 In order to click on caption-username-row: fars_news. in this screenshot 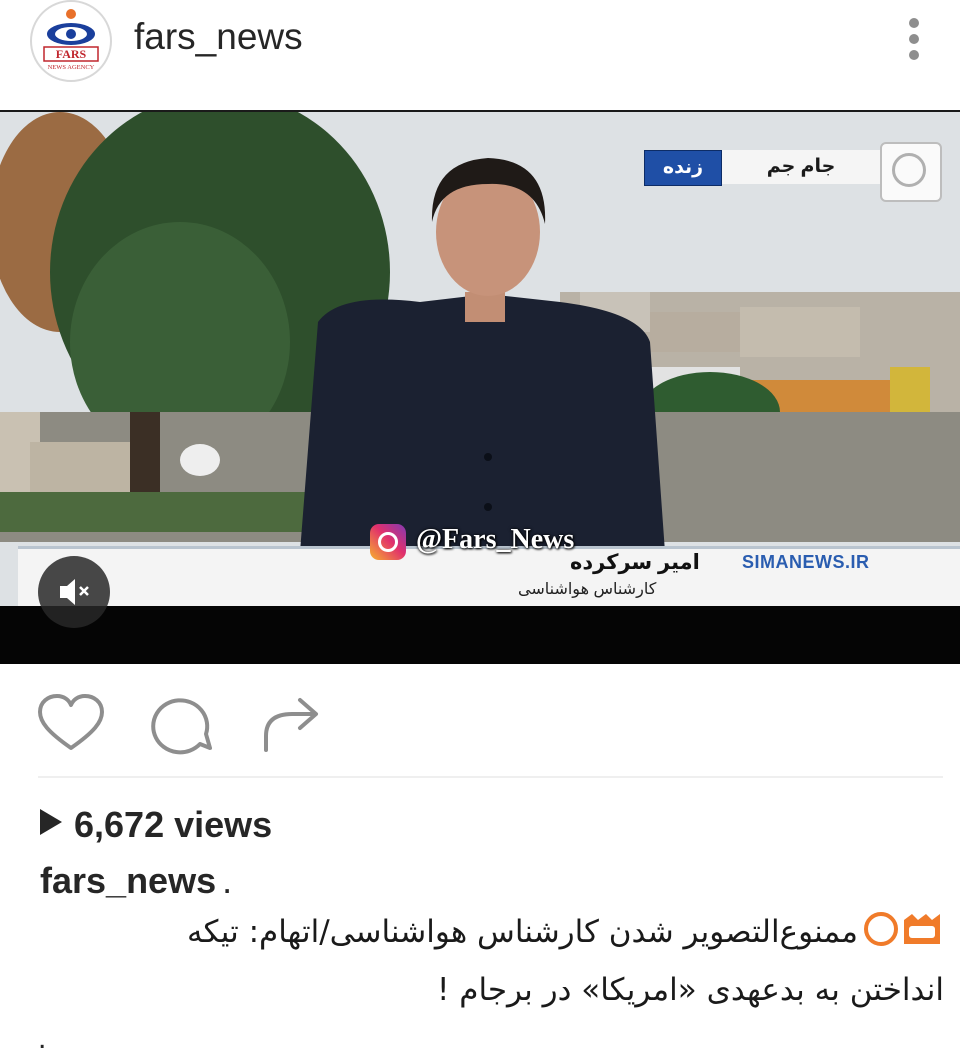, I will do `click(136, 881)`.